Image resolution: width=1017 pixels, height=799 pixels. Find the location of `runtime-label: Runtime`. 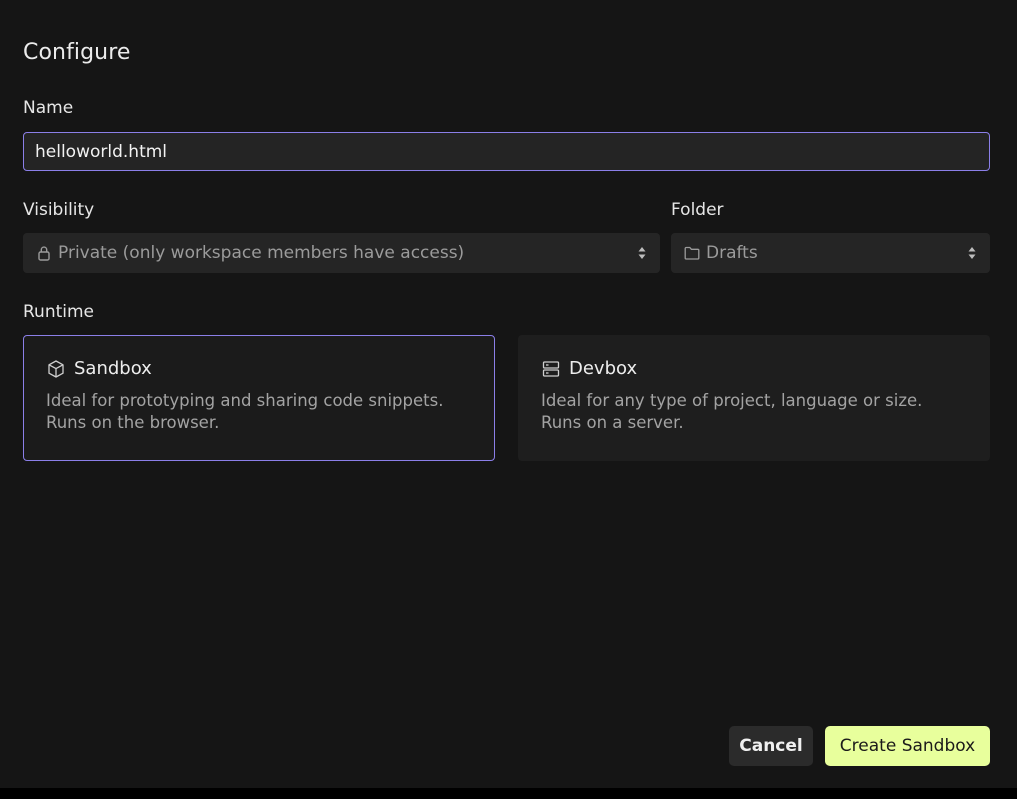

runtime-label: Runtime is located at coordinates (59, 312).